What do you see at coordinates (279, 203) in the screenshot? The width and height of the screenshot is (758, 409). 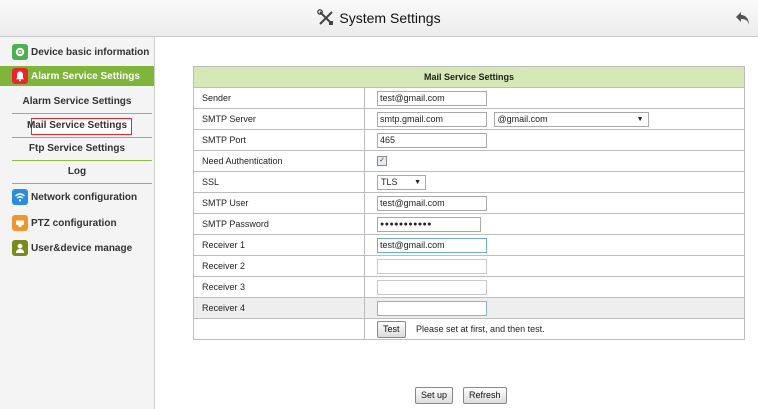 I see `smtp-user-label: SMTP User` at bounding box center [279, 203].